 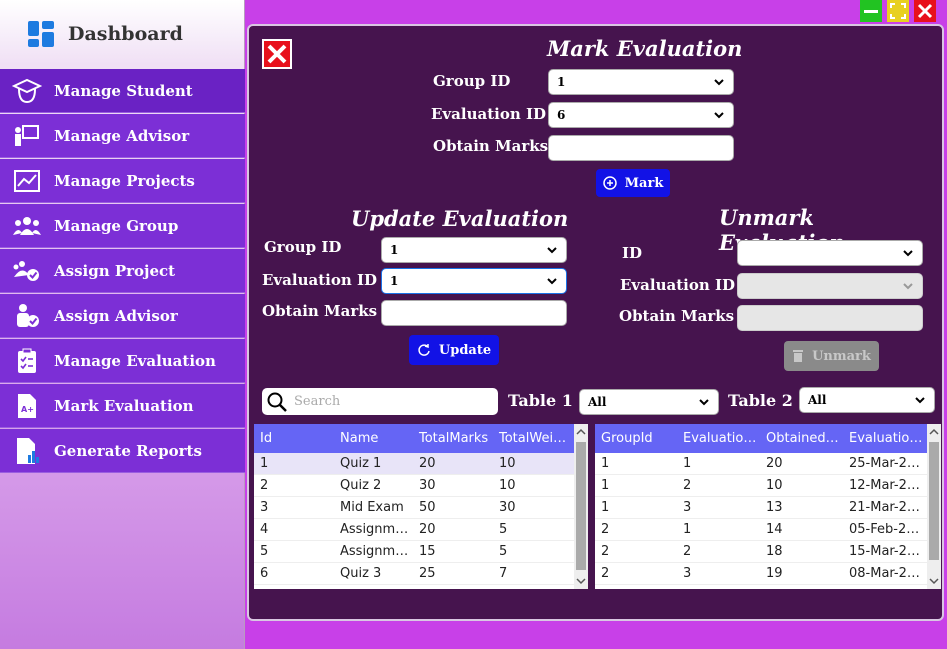 I want to click on mark-obtain-marks-input, so click(x=641, y=148).